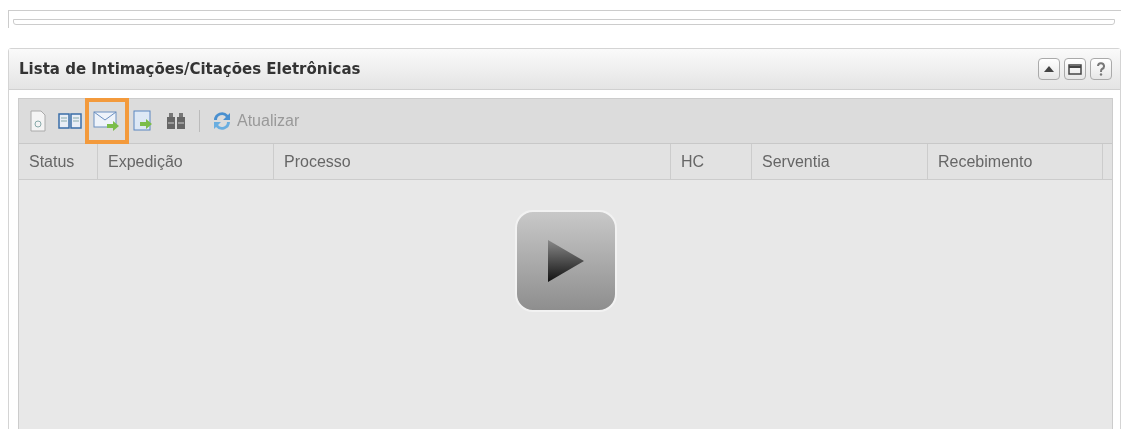  What do you see at coordinates (472, 161) in the screenshot?
I see `column-header: Processo` at bounding box center [472, 161].